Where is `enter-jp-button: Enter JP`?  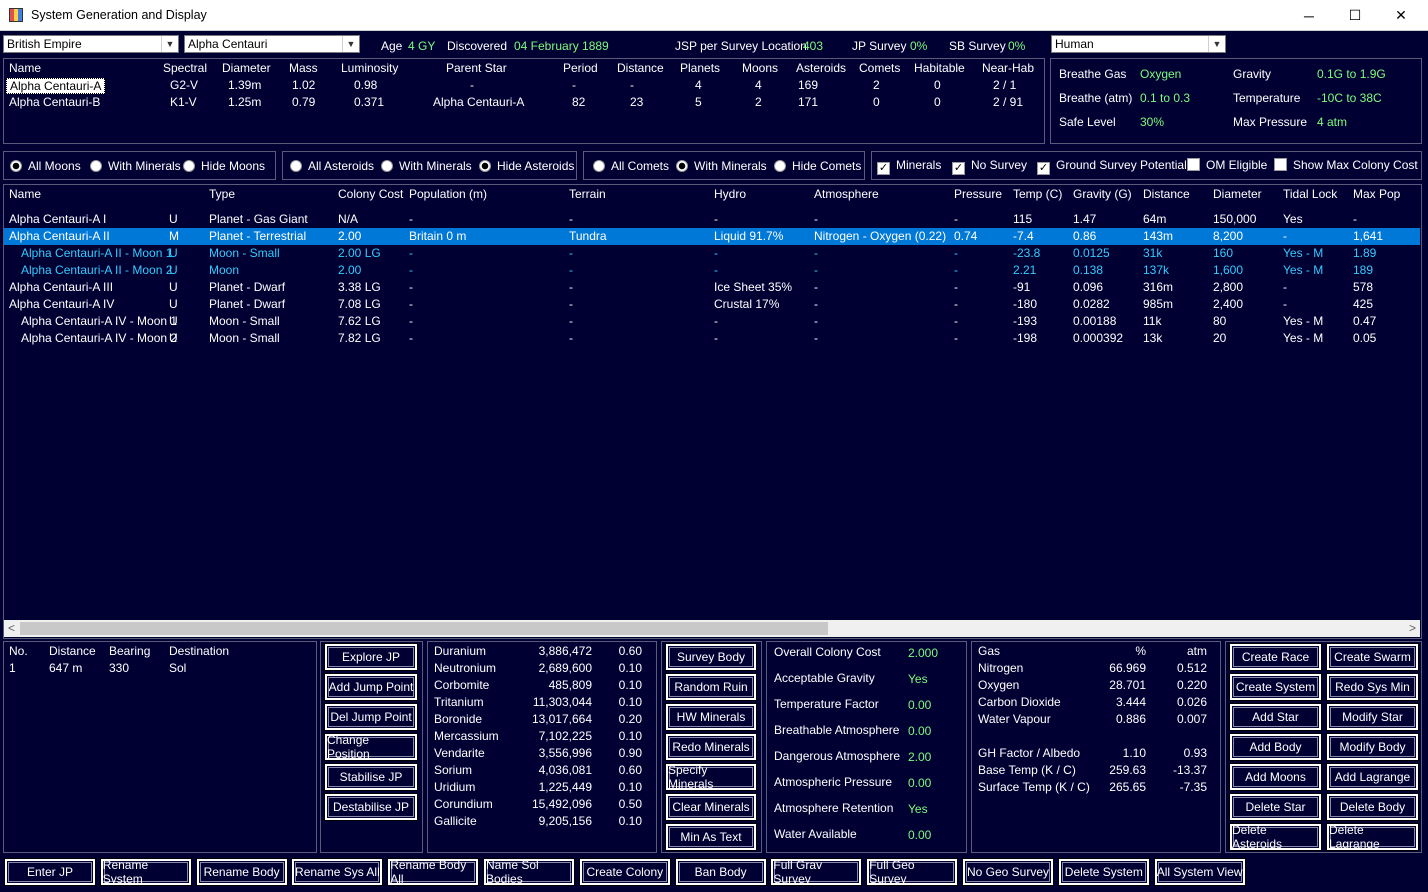 enter-jp-button: Enter JP is located at coordinates (50, 872).